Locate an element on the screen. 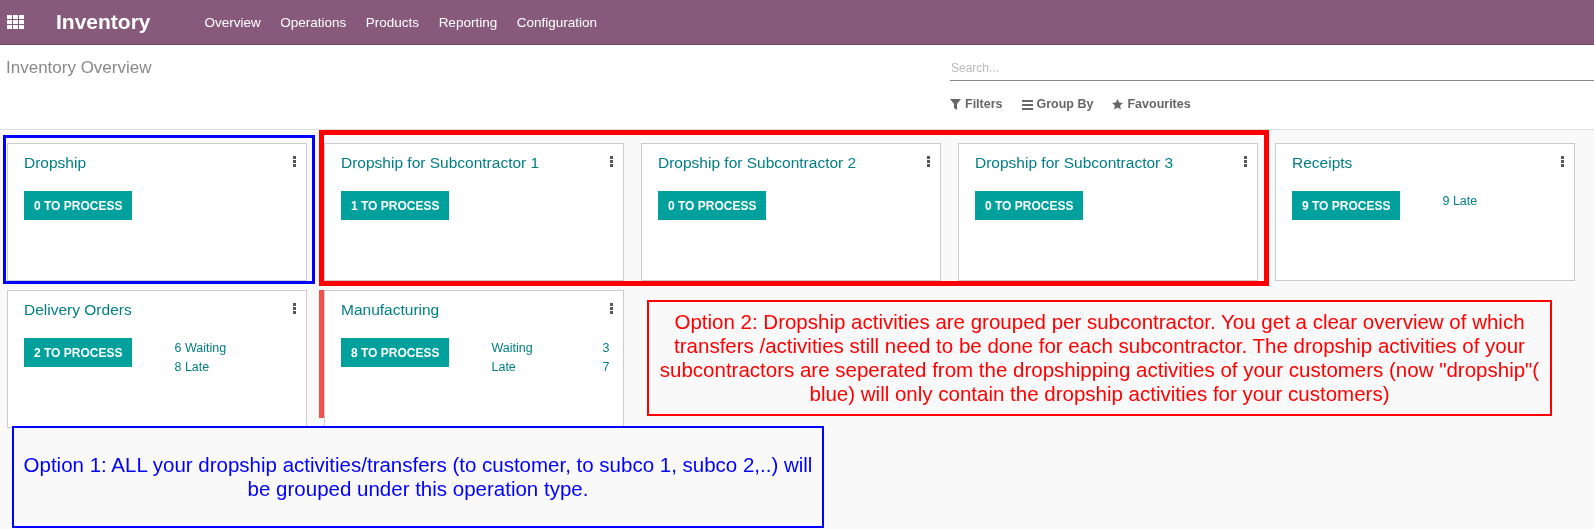 This screenshot has height=529, width=1594. filter-icon is located at coordinates (955, 104).